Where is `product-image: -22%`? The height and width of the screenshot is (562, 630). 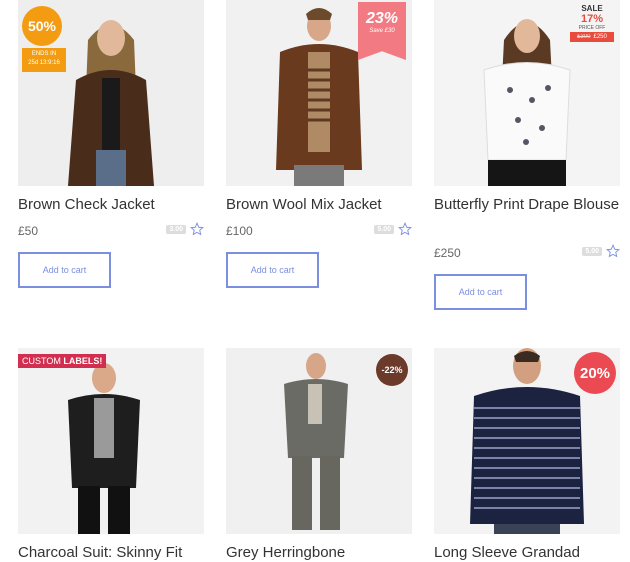
product-image: -22% is located at coordinates (319, 441).